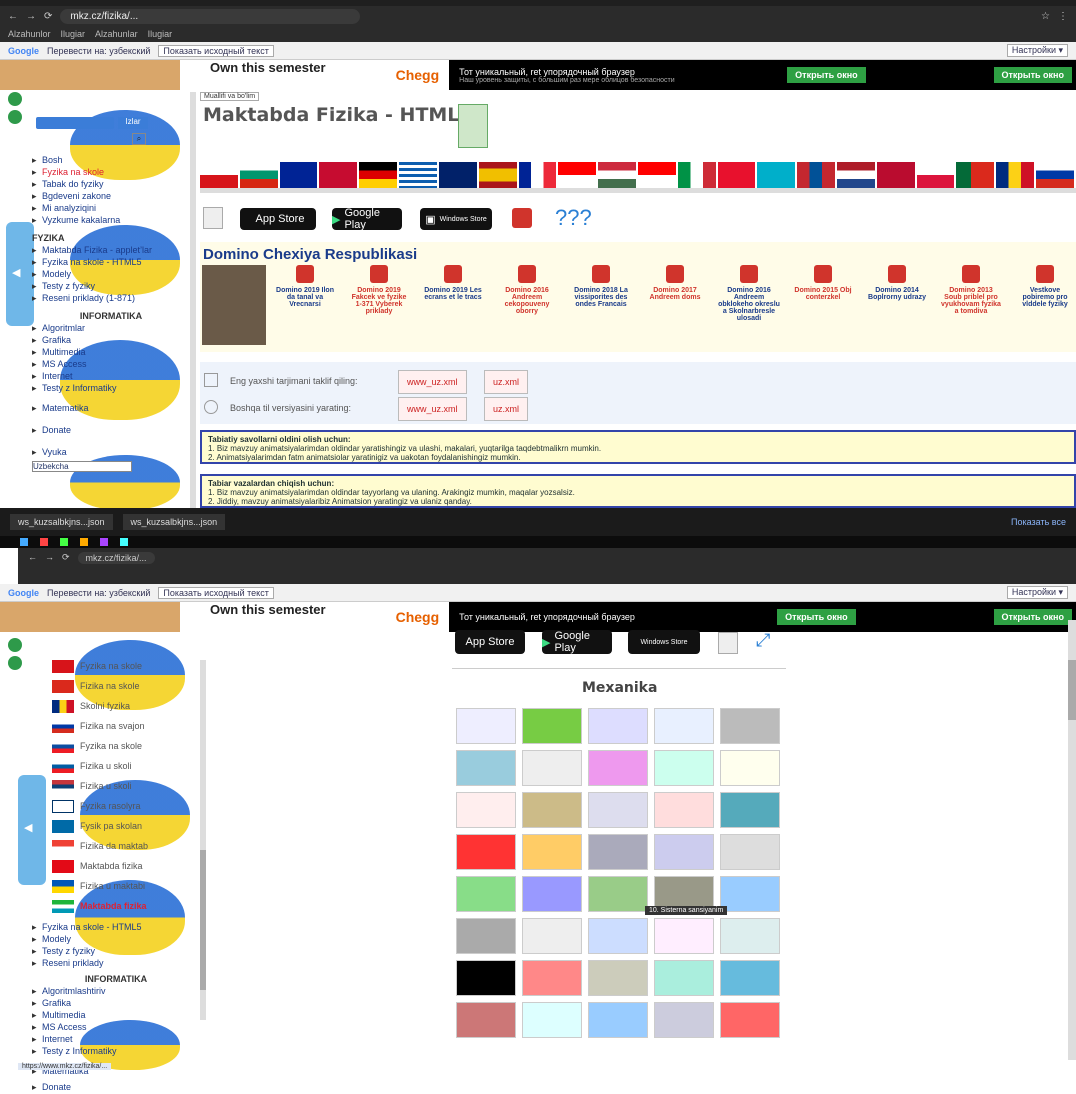 The height and width of the screenshot is (1094, 1076). What do you see at coordinates (1063, 16) in the screenshot?
I see `menu-icon: ⋮` at bounding box center [1063, 16].